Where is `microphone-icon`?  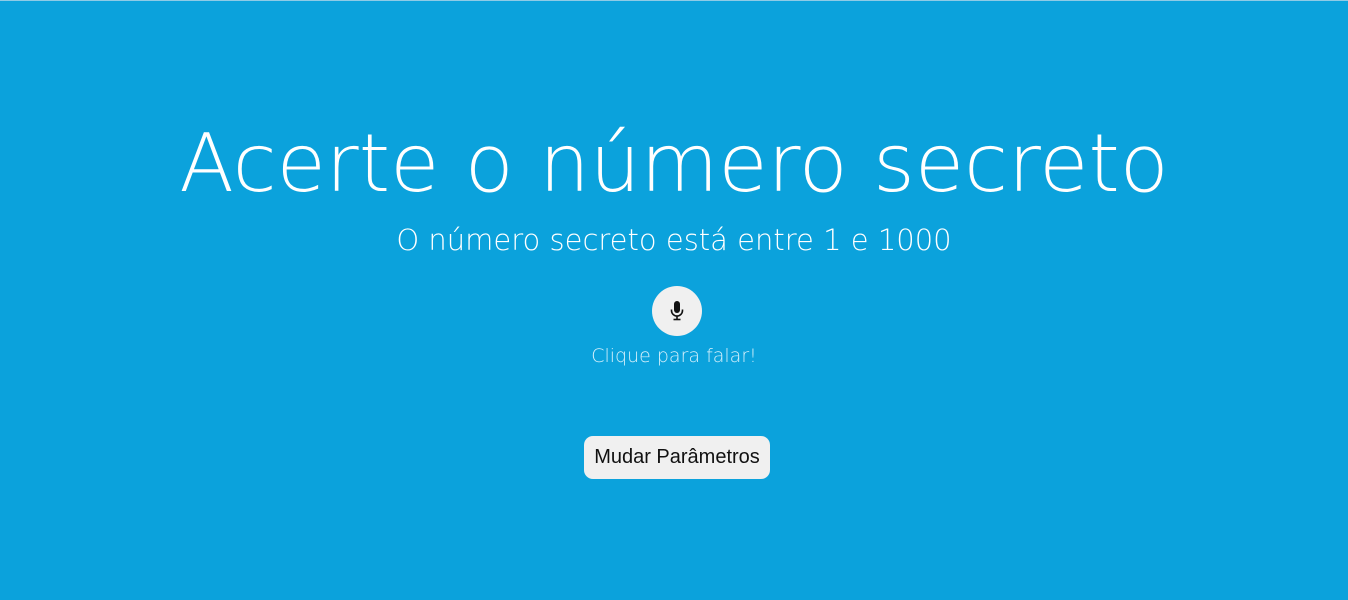
microphone-icon is located at coordinates (677, 311).